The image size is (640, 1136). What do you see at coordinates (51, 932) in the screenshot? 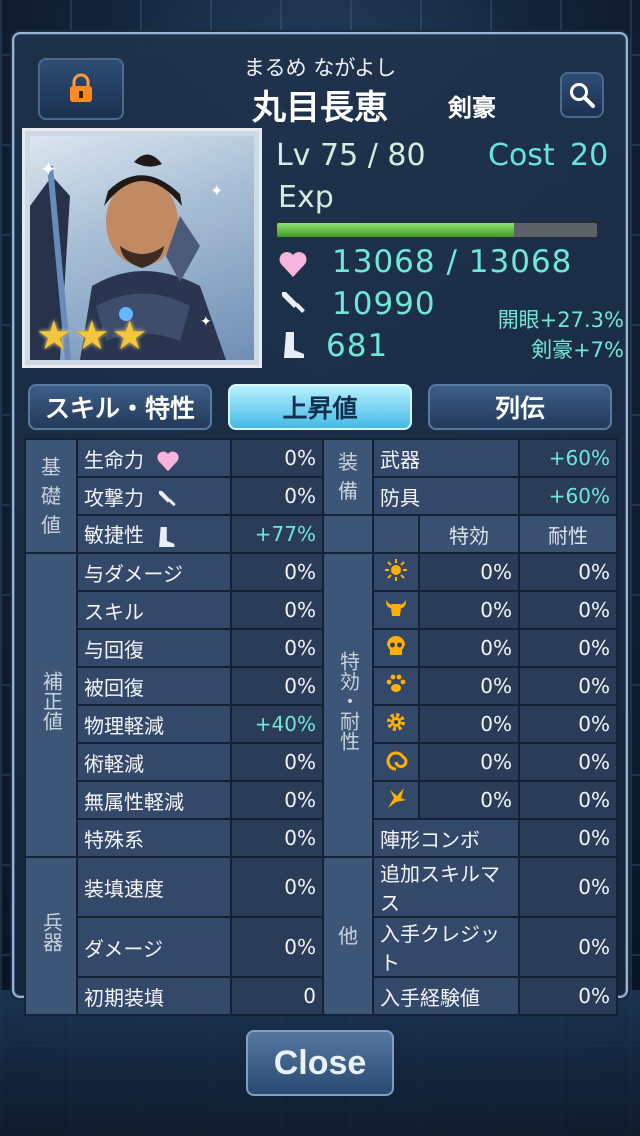
I see `category-weapon-text: 兵器` at bounding box center [51, 932].